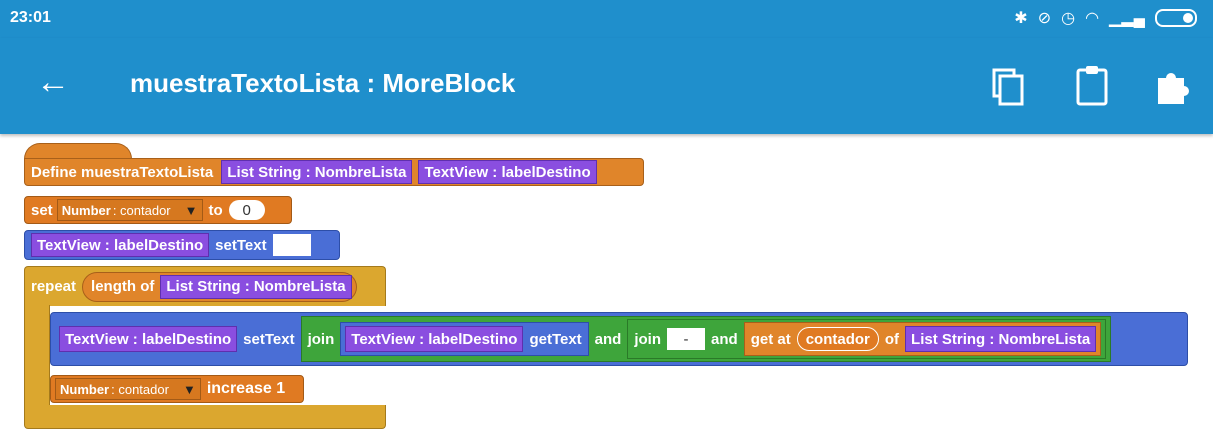 The width and height of the screenshot is (1213, 432). I want to click on arrow-left-icon: ←, so click(53, 82).